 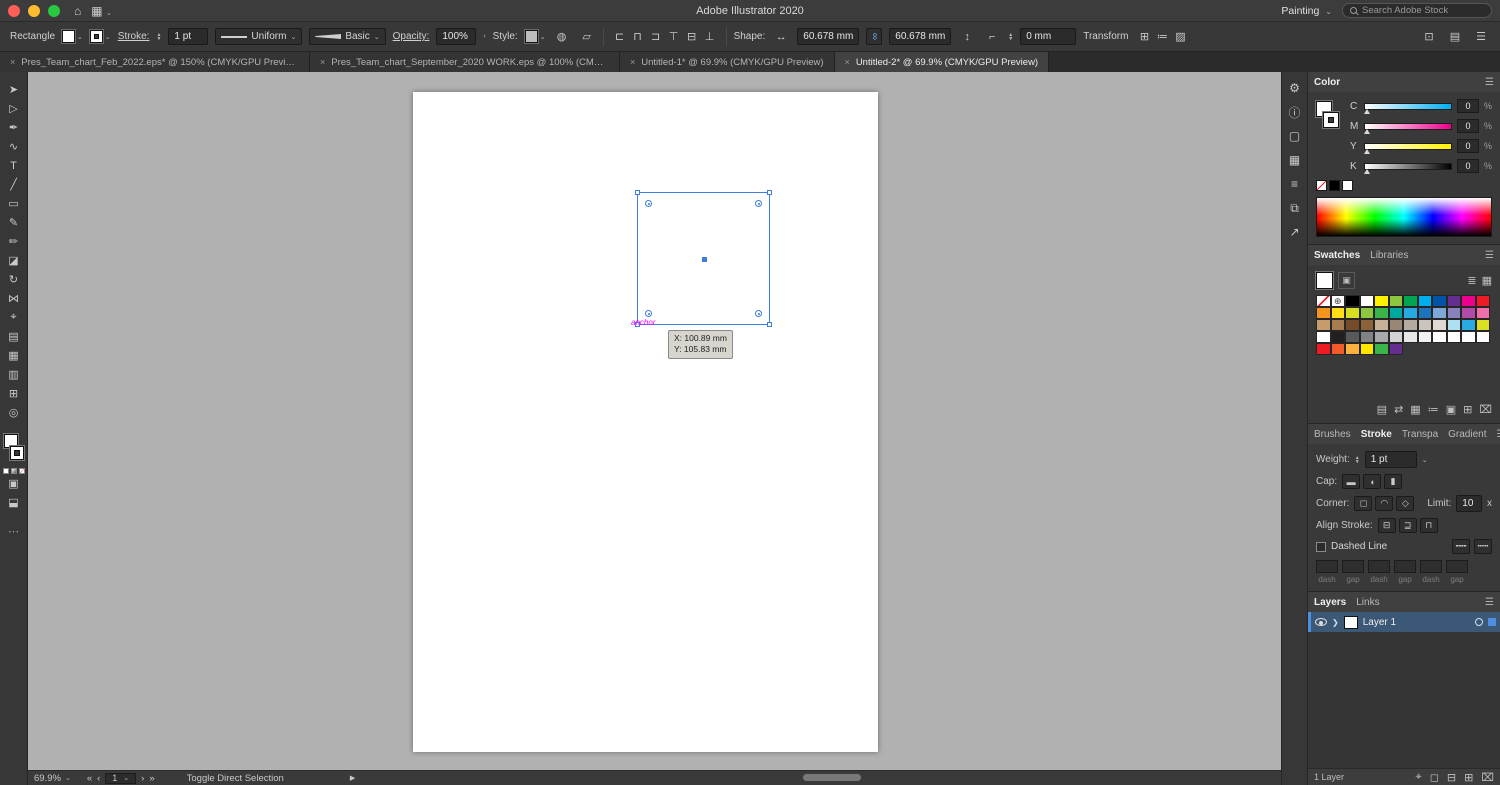 What do you see at coordinates (1439, 313) in the screenshot?
I see `swatch-7da7d9` at bounding box center [1439, 313].